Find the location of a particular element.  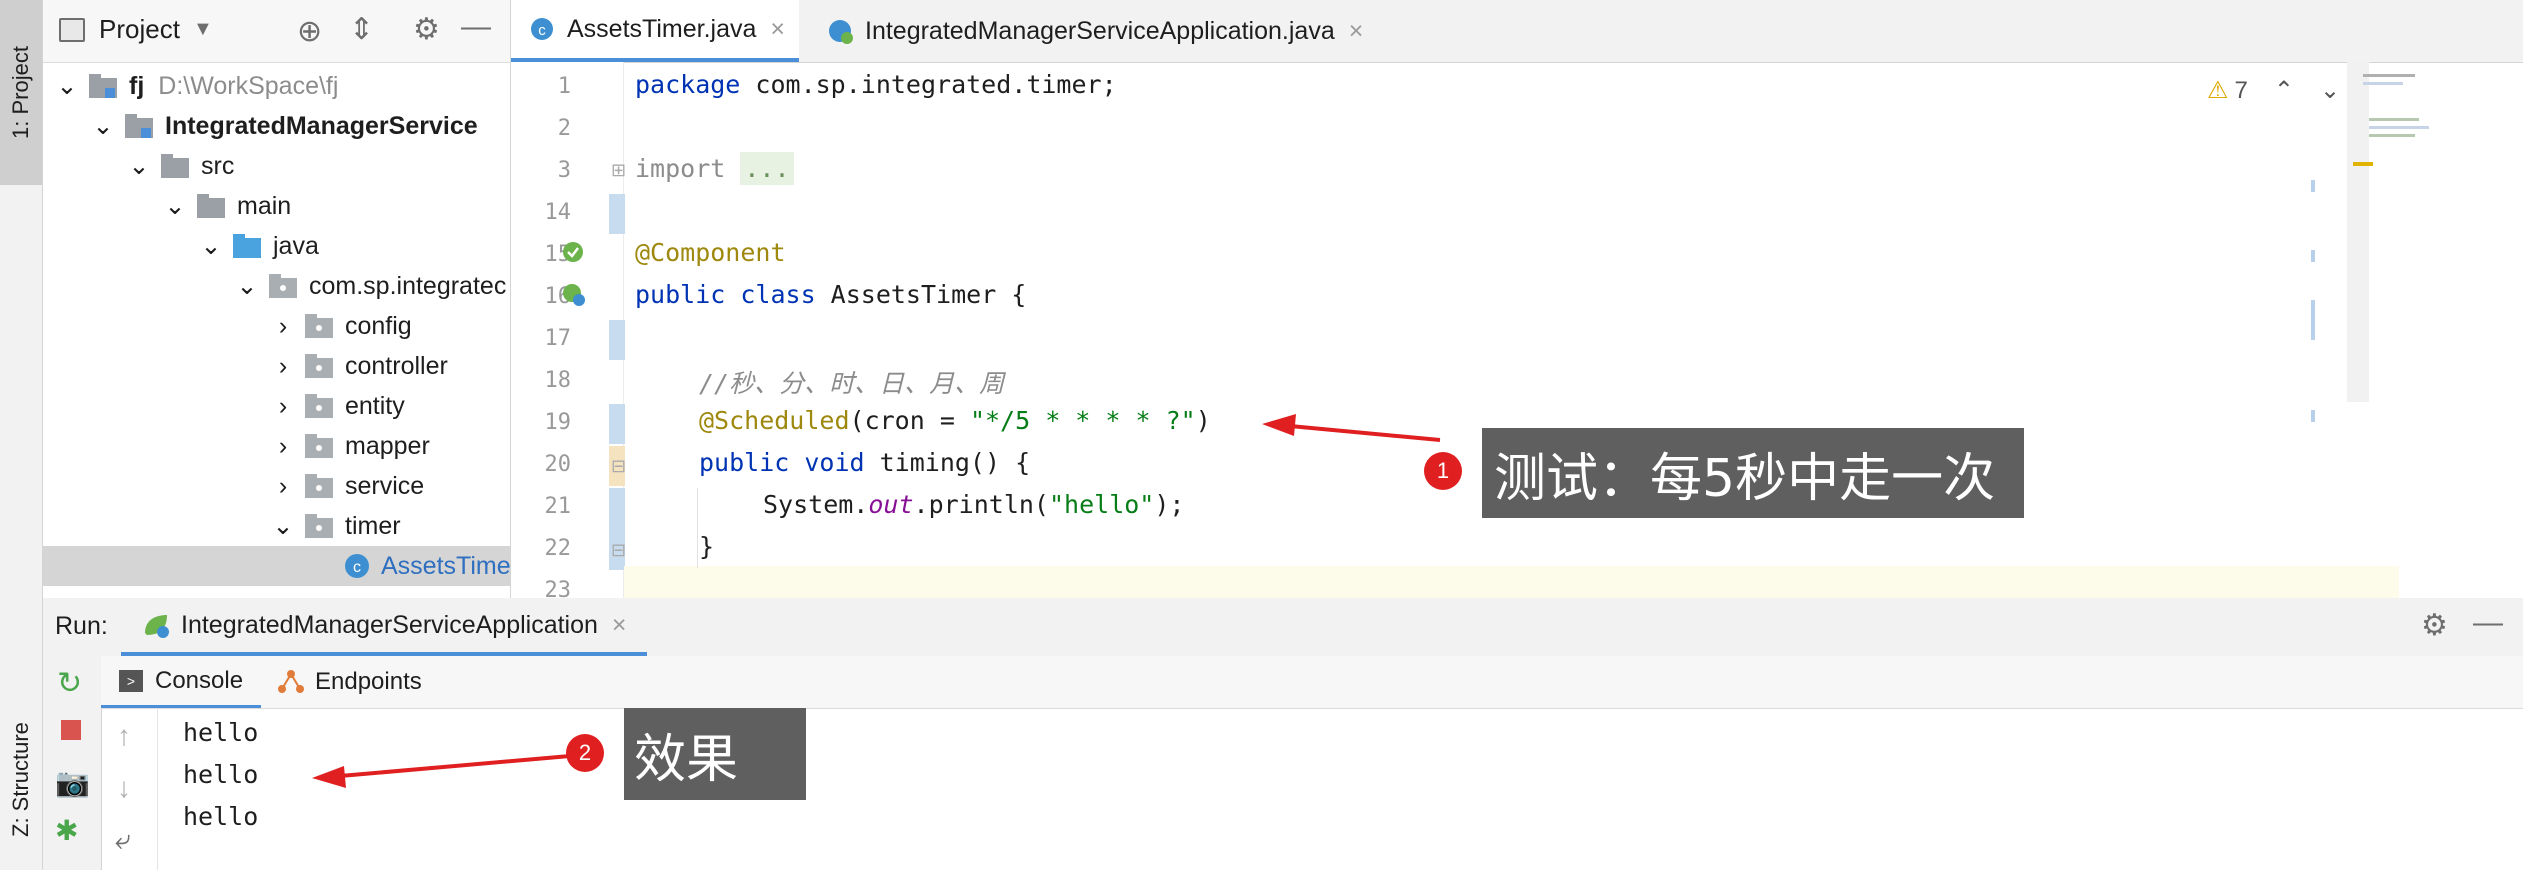

callout-2: 效果 is located at coordinates (715, 754).